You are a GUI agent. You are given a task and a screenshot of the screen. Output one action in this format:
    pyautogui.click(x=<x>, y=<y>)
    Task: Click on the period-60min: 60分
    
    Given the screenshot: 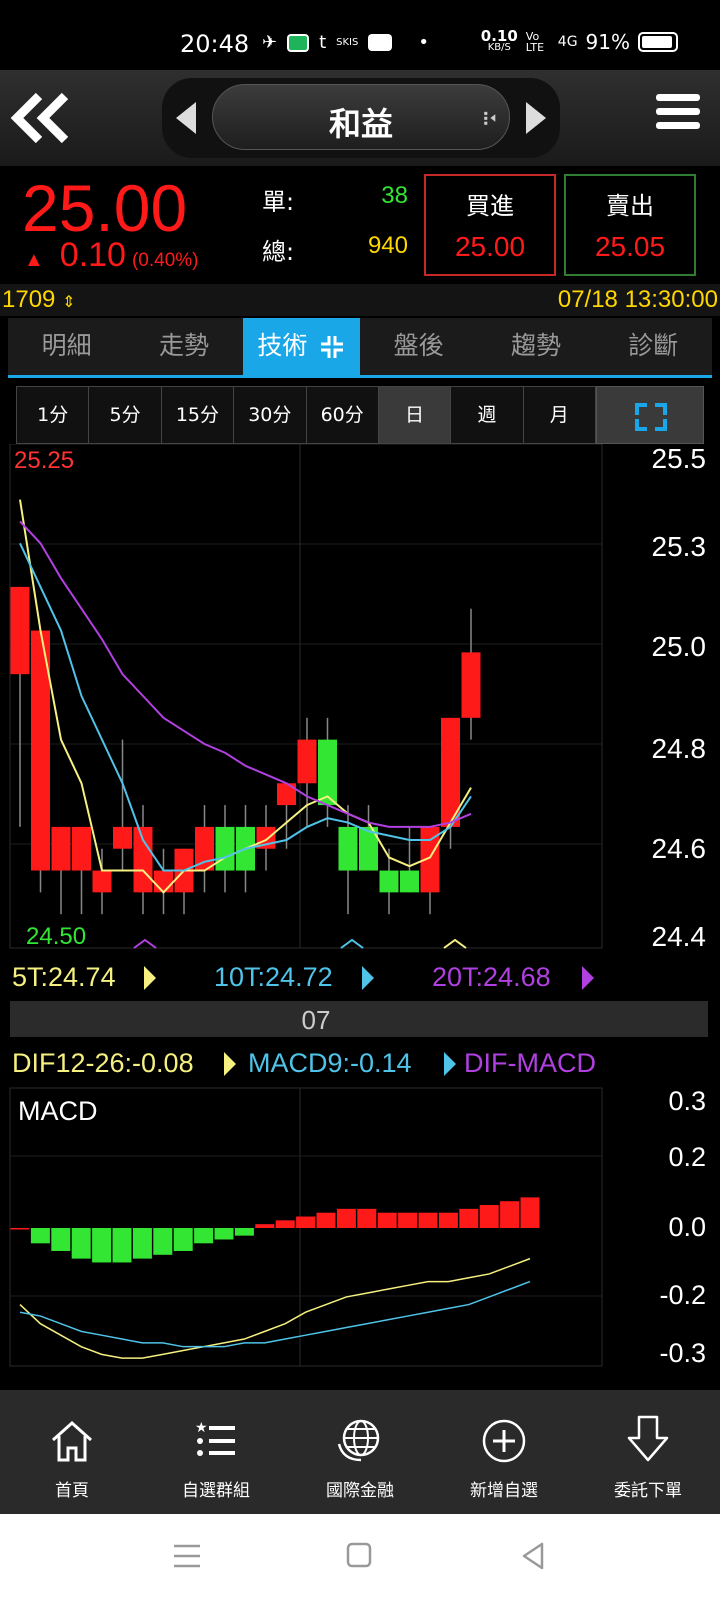 What is the action you would take?
    pyautogui.click(x=343, y=415)
    